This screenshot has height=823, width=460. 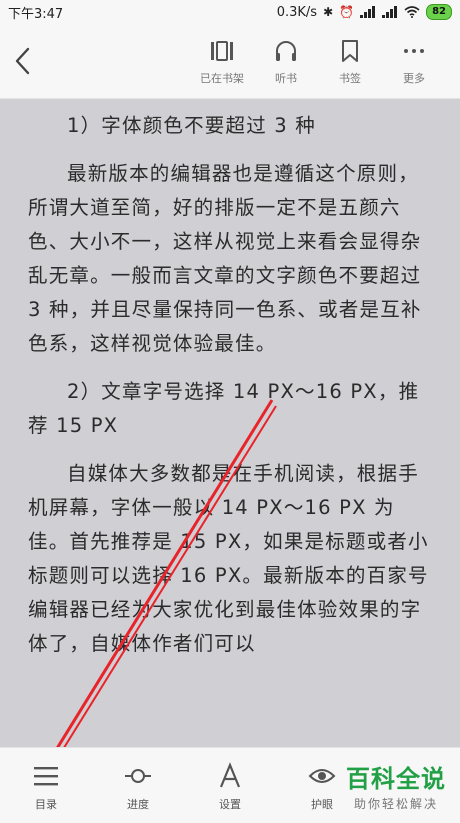 What do you see at coordinates (414, 78) in the screenshot?
I see `more-label: 更多` at bounding box center [414, 78].